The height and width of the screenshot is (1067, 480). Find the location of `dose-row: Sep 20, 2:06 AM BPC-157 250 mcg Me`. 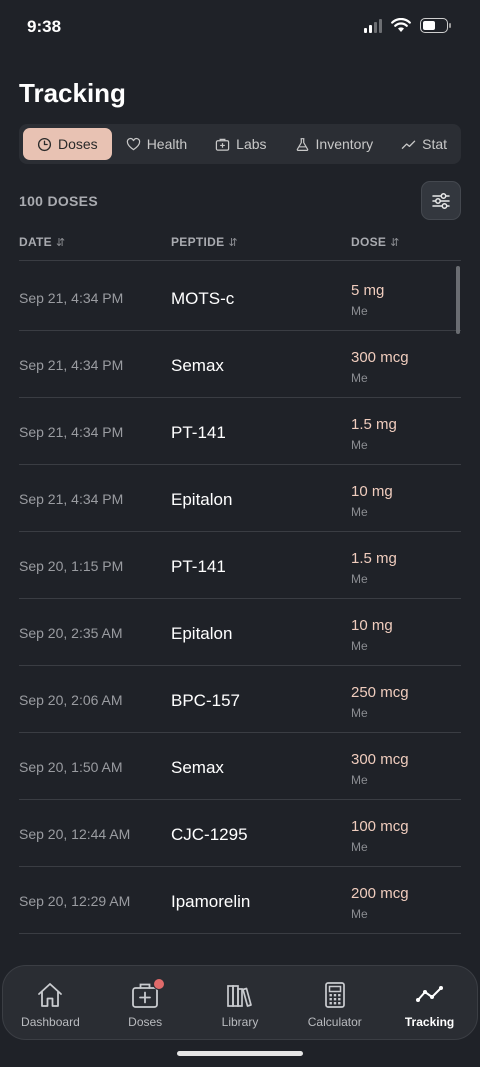

dose-row: Sep 20, 2:06 AM BPC-157 250 mcg Me is located at coordinates (240, 699).